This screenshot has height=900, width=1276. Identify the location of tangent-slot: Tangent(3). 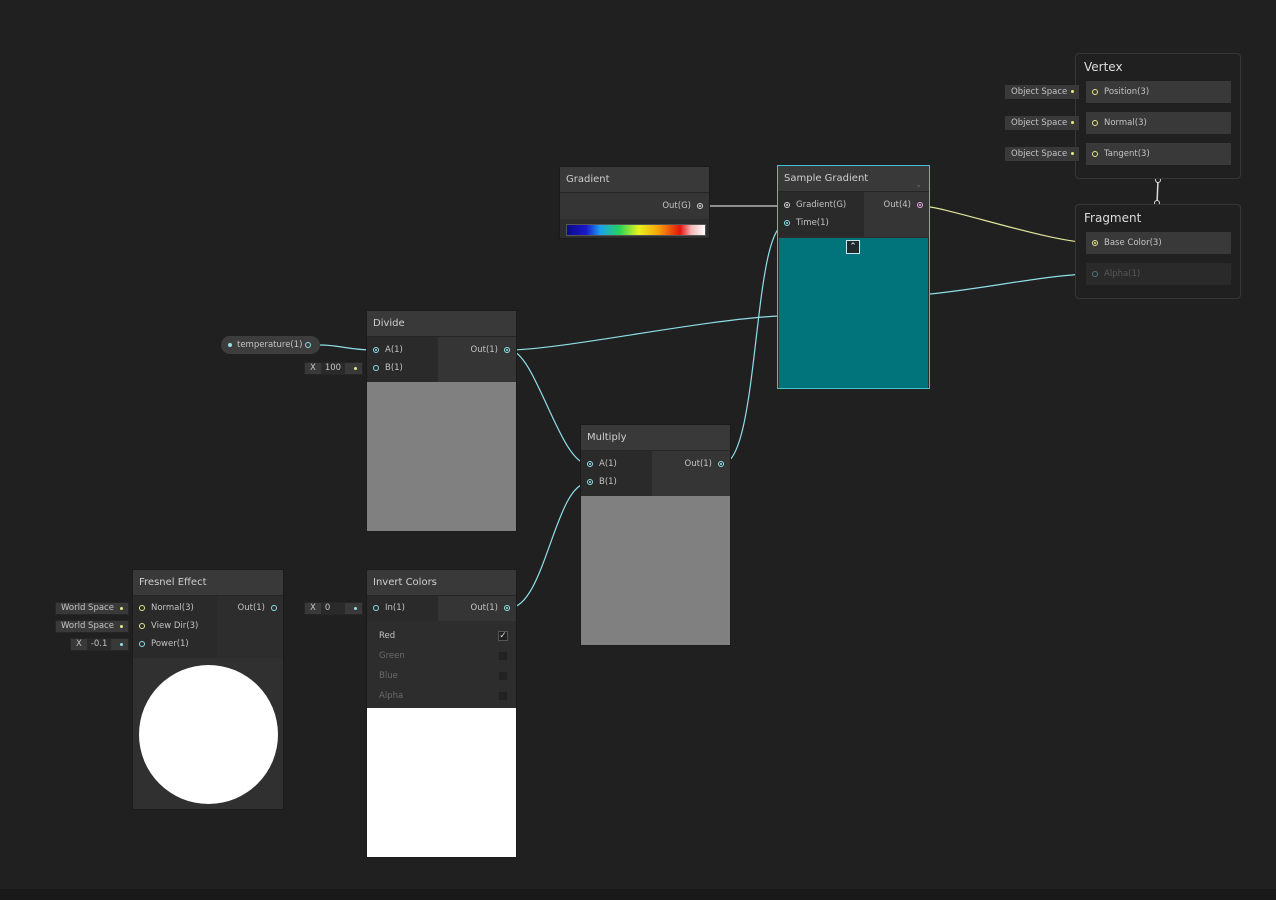
(1158, 154).